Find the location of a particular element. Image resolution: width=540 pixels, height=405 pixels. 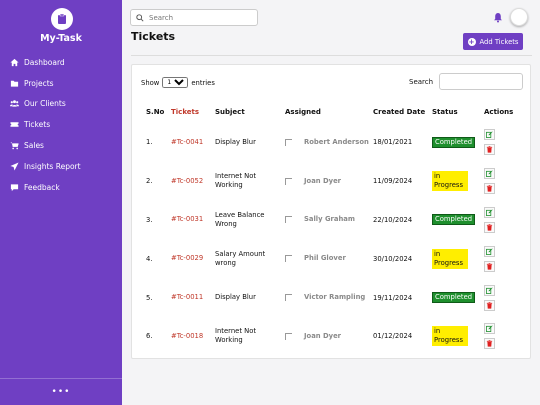

sidebar-item-feedback: Feedback is located at coordinates (61, 187).